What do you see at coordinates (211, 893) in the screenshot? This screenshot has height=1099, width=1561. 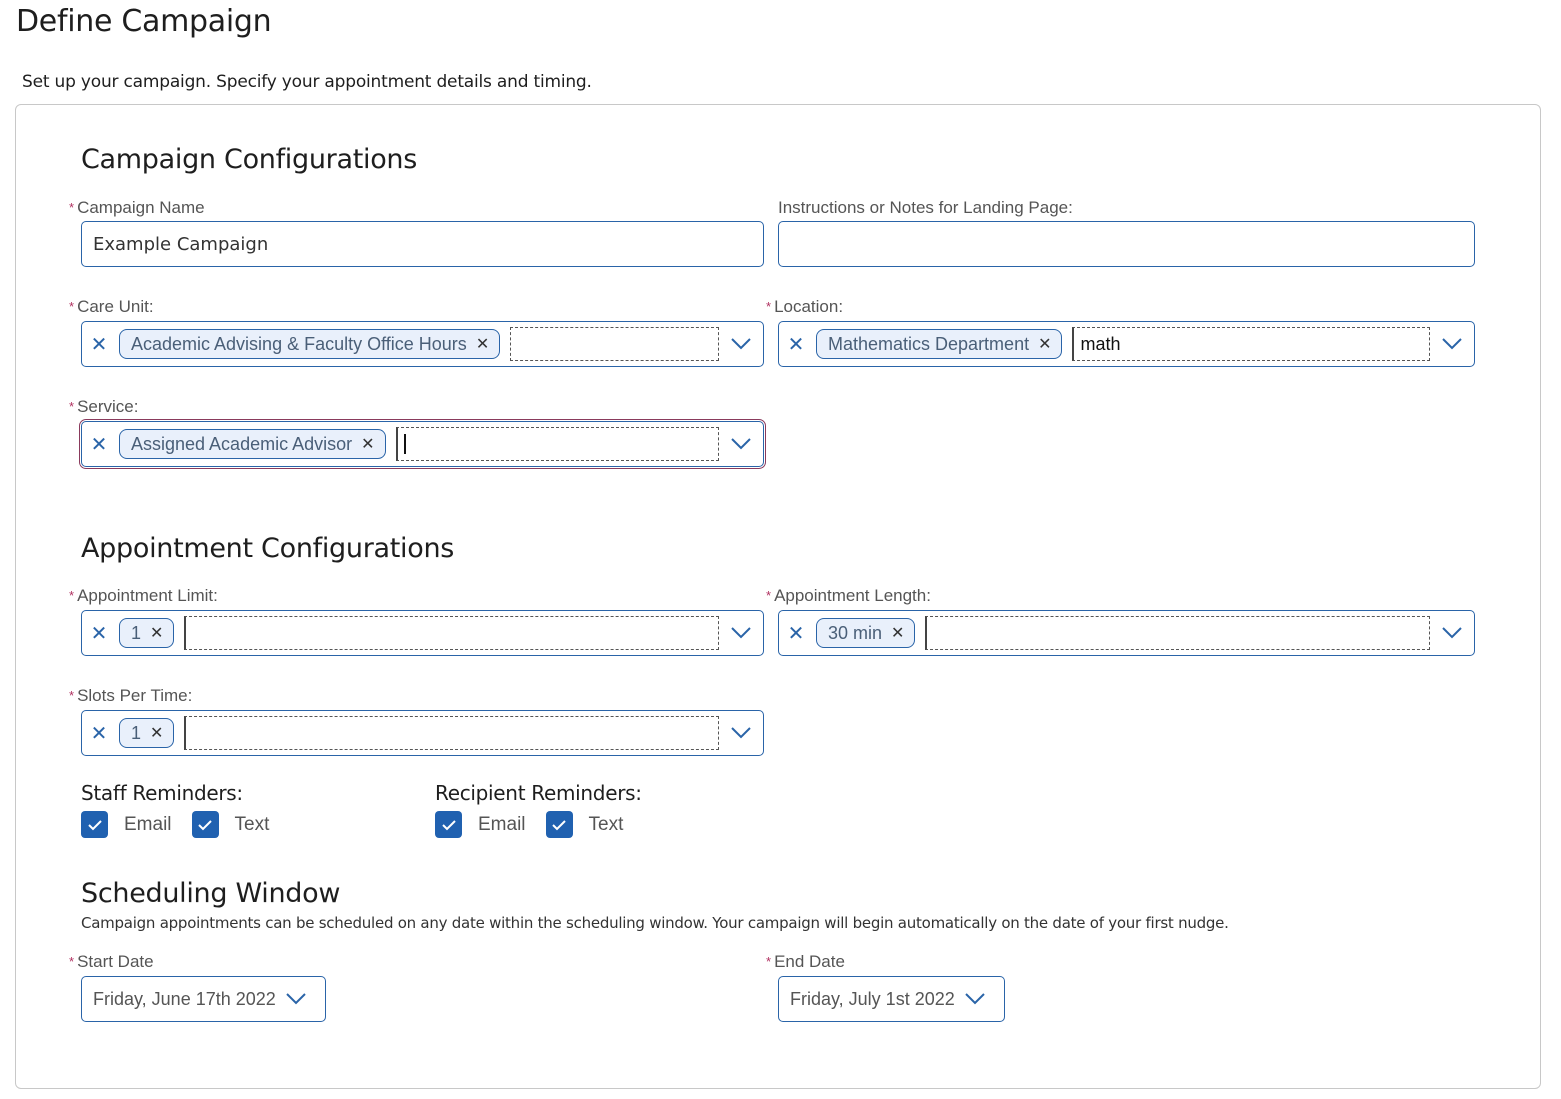 I see `section-title-scheduling-window: Scheduling Window` at bounding box center [211, 893].